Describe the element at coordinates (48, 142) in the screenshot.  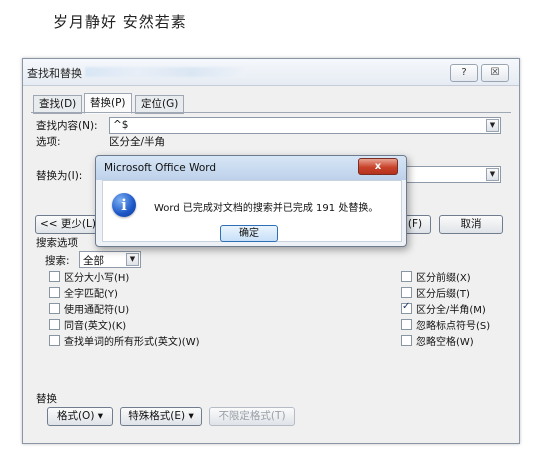
I see `options-label: 选项:` at that location.